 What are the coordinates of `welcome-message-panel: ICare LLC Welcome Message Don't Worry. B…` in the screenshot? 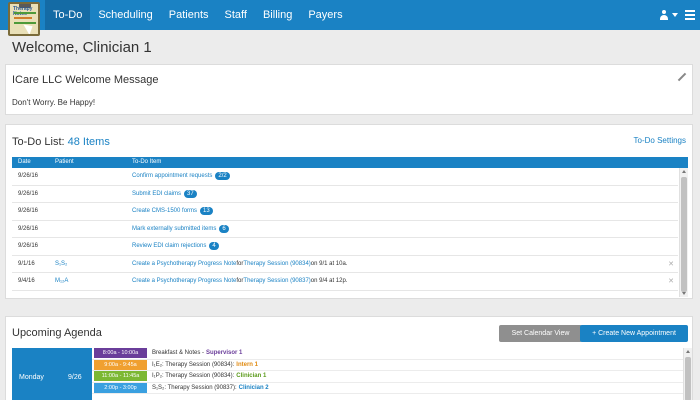 It's located at (349, 89).